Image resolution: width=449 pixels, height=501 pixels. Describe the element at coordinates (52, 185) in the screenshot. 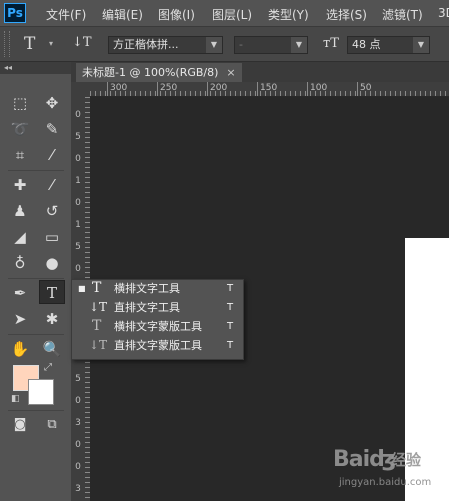

I see `brush-tool-icon: ⁄` at that location.